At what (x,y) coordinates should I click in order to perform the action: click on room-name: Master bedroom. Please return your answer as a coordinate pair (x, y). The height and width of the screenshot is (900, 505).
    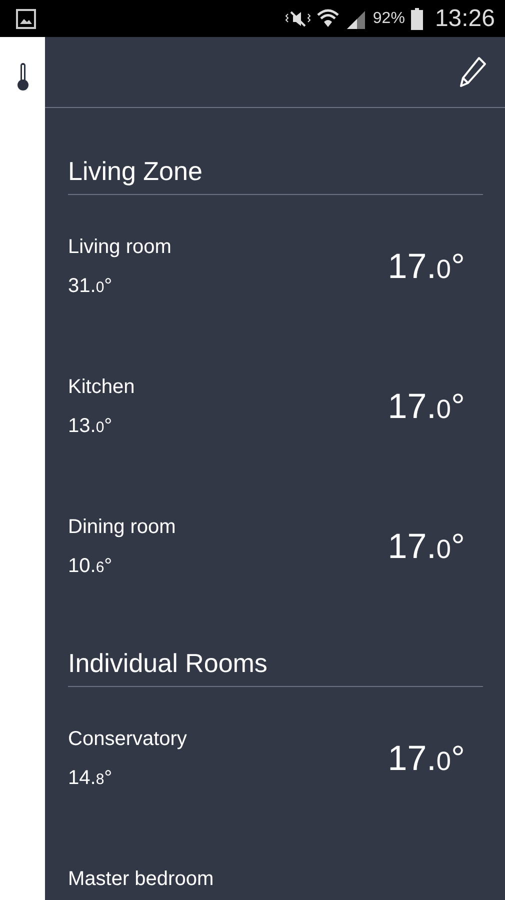
    Looking at the image, I should click on (141, 879).